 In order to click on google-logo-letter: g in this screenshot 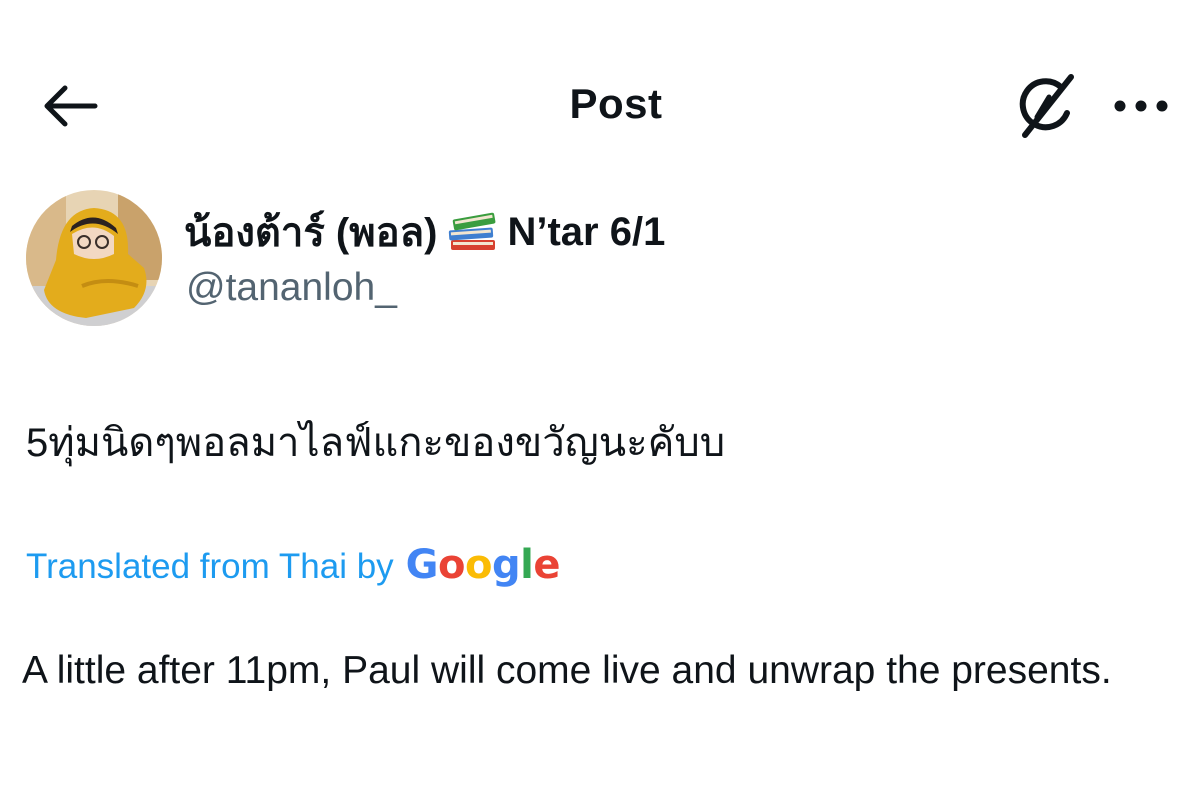, I will do `click(506, 565)`.